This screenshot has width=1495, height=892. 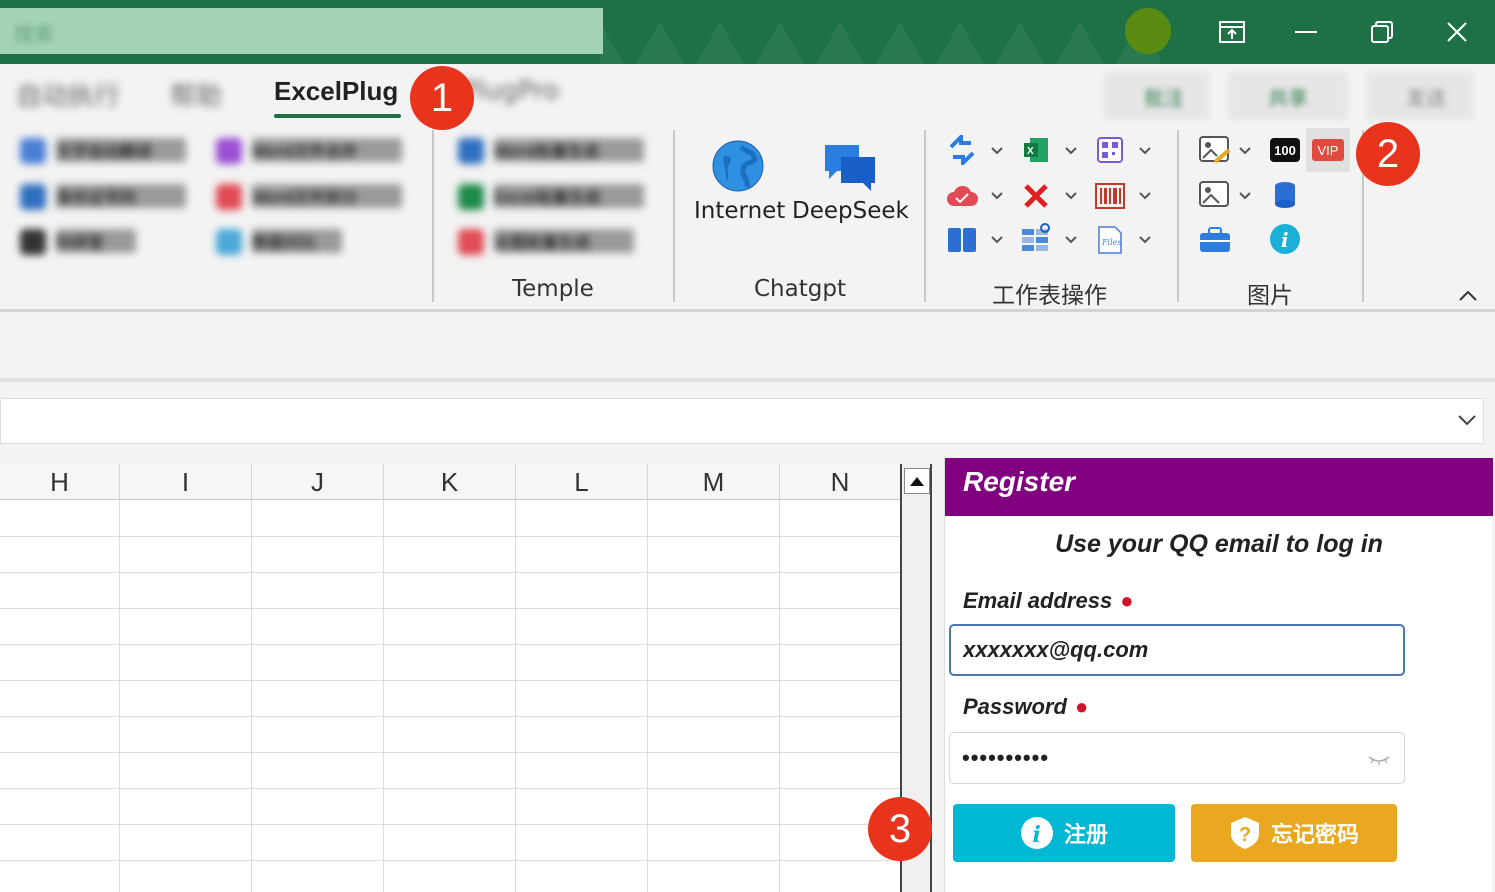 What do you see at coordinates (1110, 150) in the screenshot?
I see `qr-code-icon` at bounding box center [1110, 150].